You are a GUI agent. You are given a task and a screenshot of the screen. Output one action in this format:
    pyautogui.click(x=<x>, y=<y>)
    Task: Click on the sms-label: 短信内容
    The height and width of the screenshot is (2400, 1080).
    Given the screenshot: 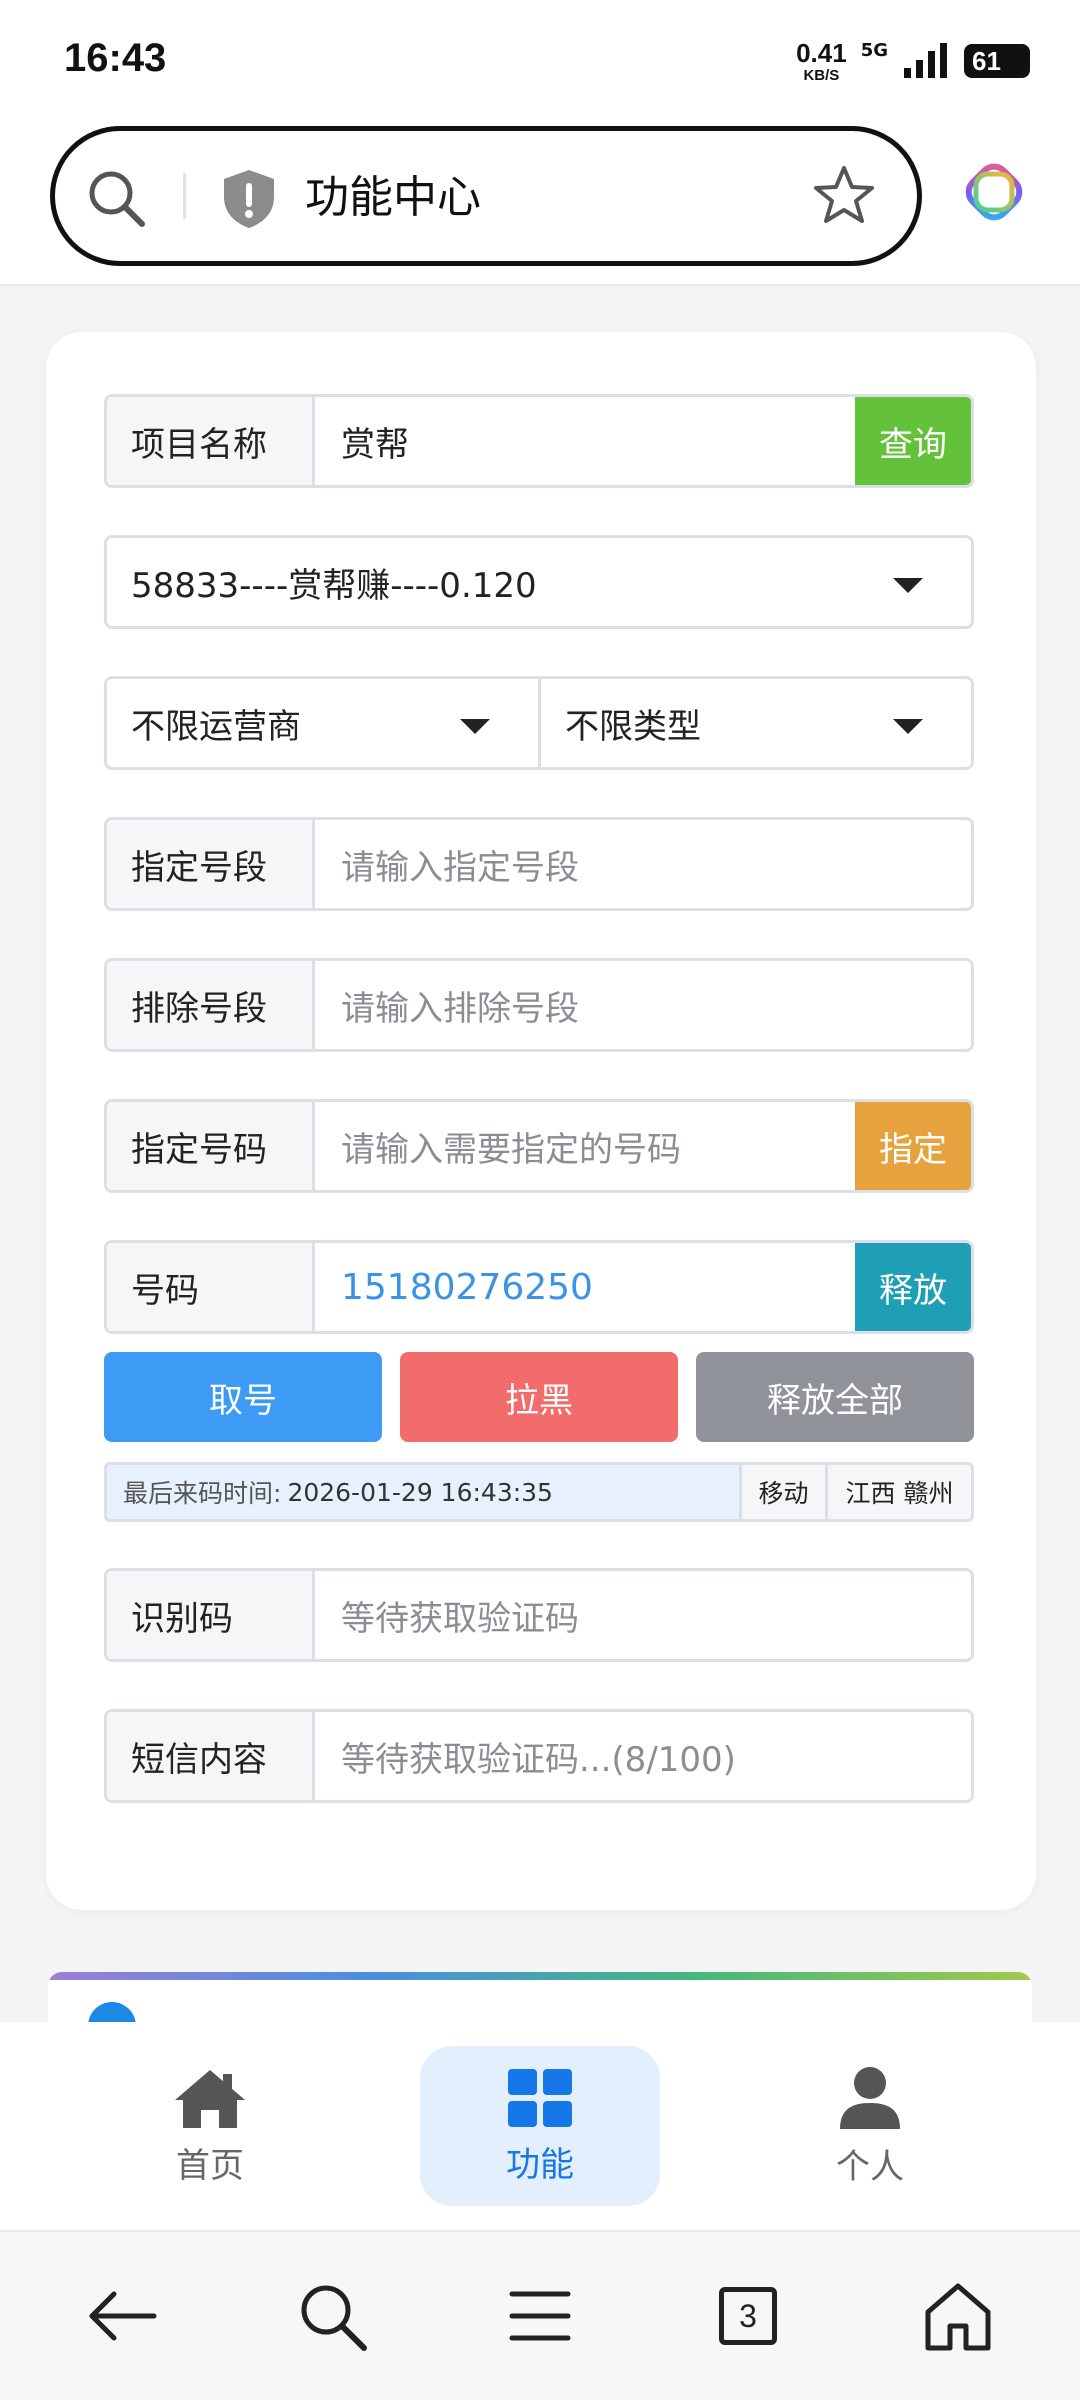 What is the action you would take?
    pyautogui.click(x=211, y=1756)
    